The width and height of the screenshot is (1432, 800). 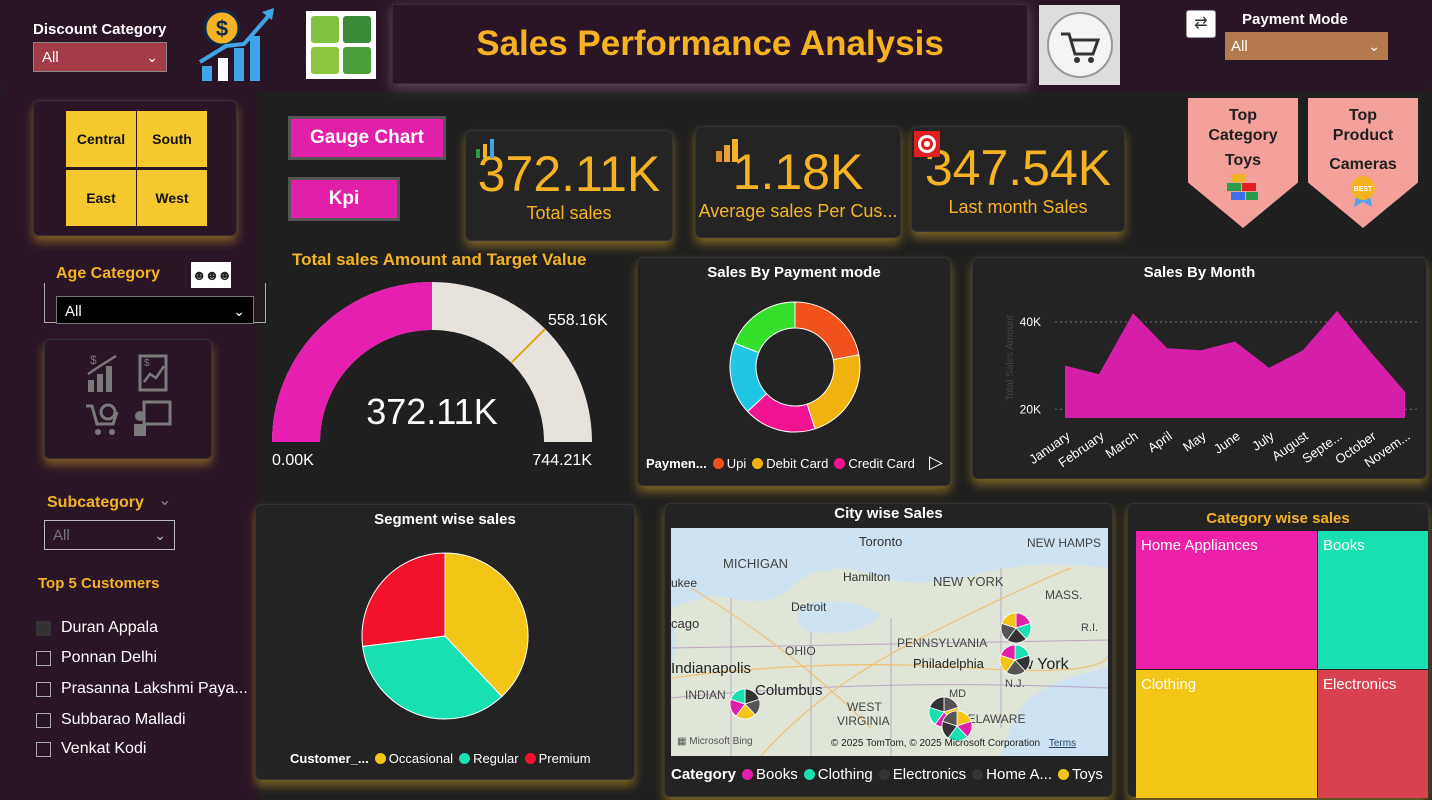 What do you see at coordinates (104, 748) in the screenshot?
I see `customer-name: Venkat Kodi` at bounding box center [104, 748].